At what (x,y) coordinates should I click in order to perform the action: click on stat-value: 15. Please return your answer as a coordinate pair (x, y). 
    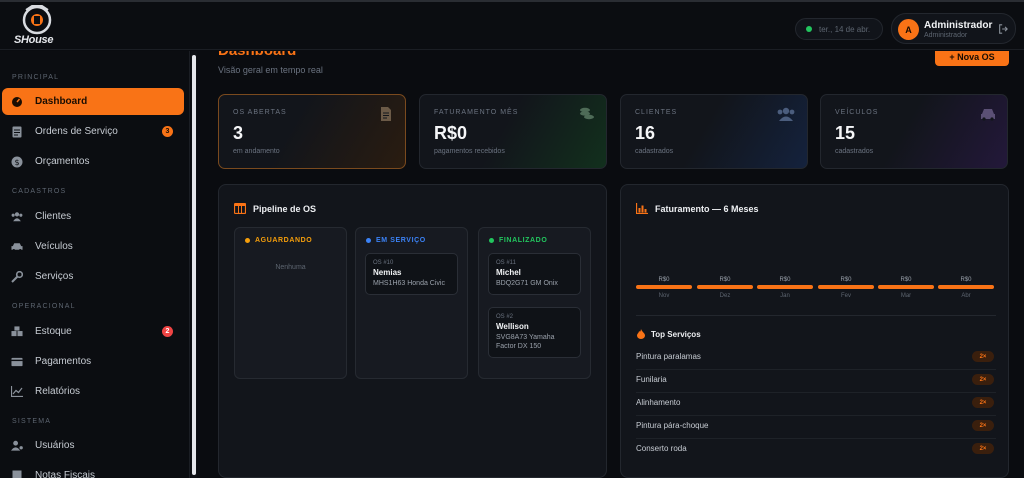
    Looking at the image, I should click on (845, 133).